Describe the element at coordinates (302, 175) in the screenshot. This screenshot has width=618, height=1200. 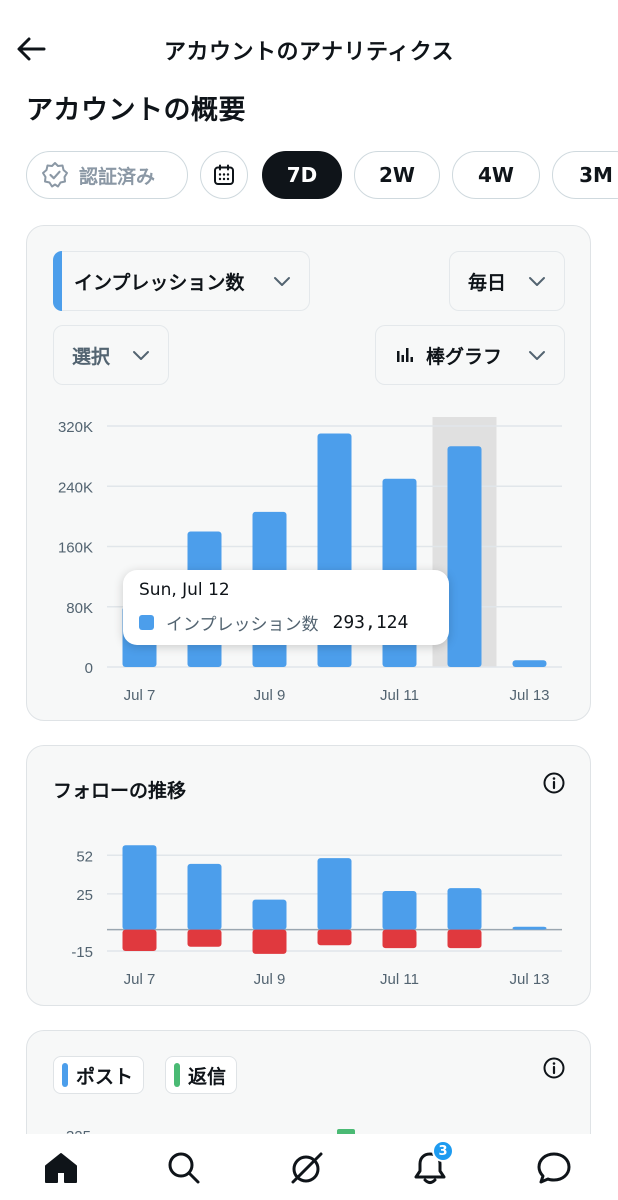
I see `range-7d-button: 7D` at that location.